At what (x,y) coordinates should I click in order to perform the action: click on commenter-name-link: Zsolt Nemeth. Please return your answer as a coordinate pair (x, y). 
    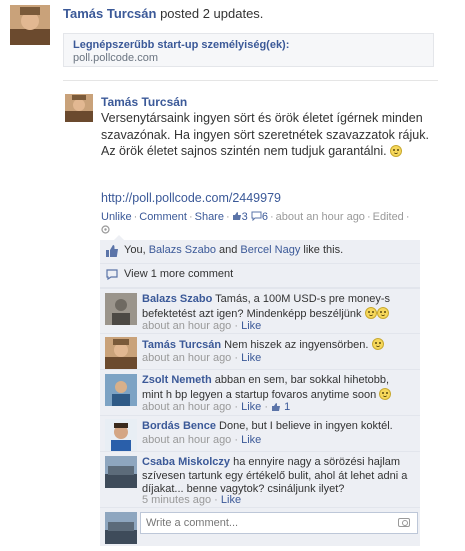
    Looking at the image, I should click on (177, 380).